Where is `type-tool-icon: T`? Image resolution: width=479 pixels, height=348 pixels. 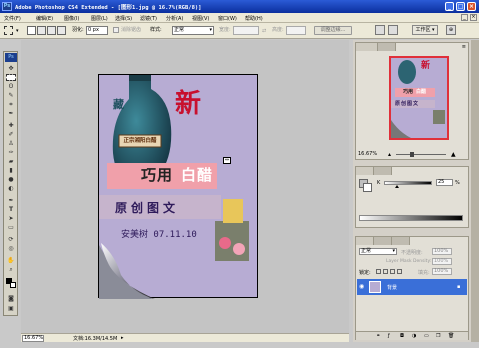
type-tool-icon: T is located at coordinates (11, 209).